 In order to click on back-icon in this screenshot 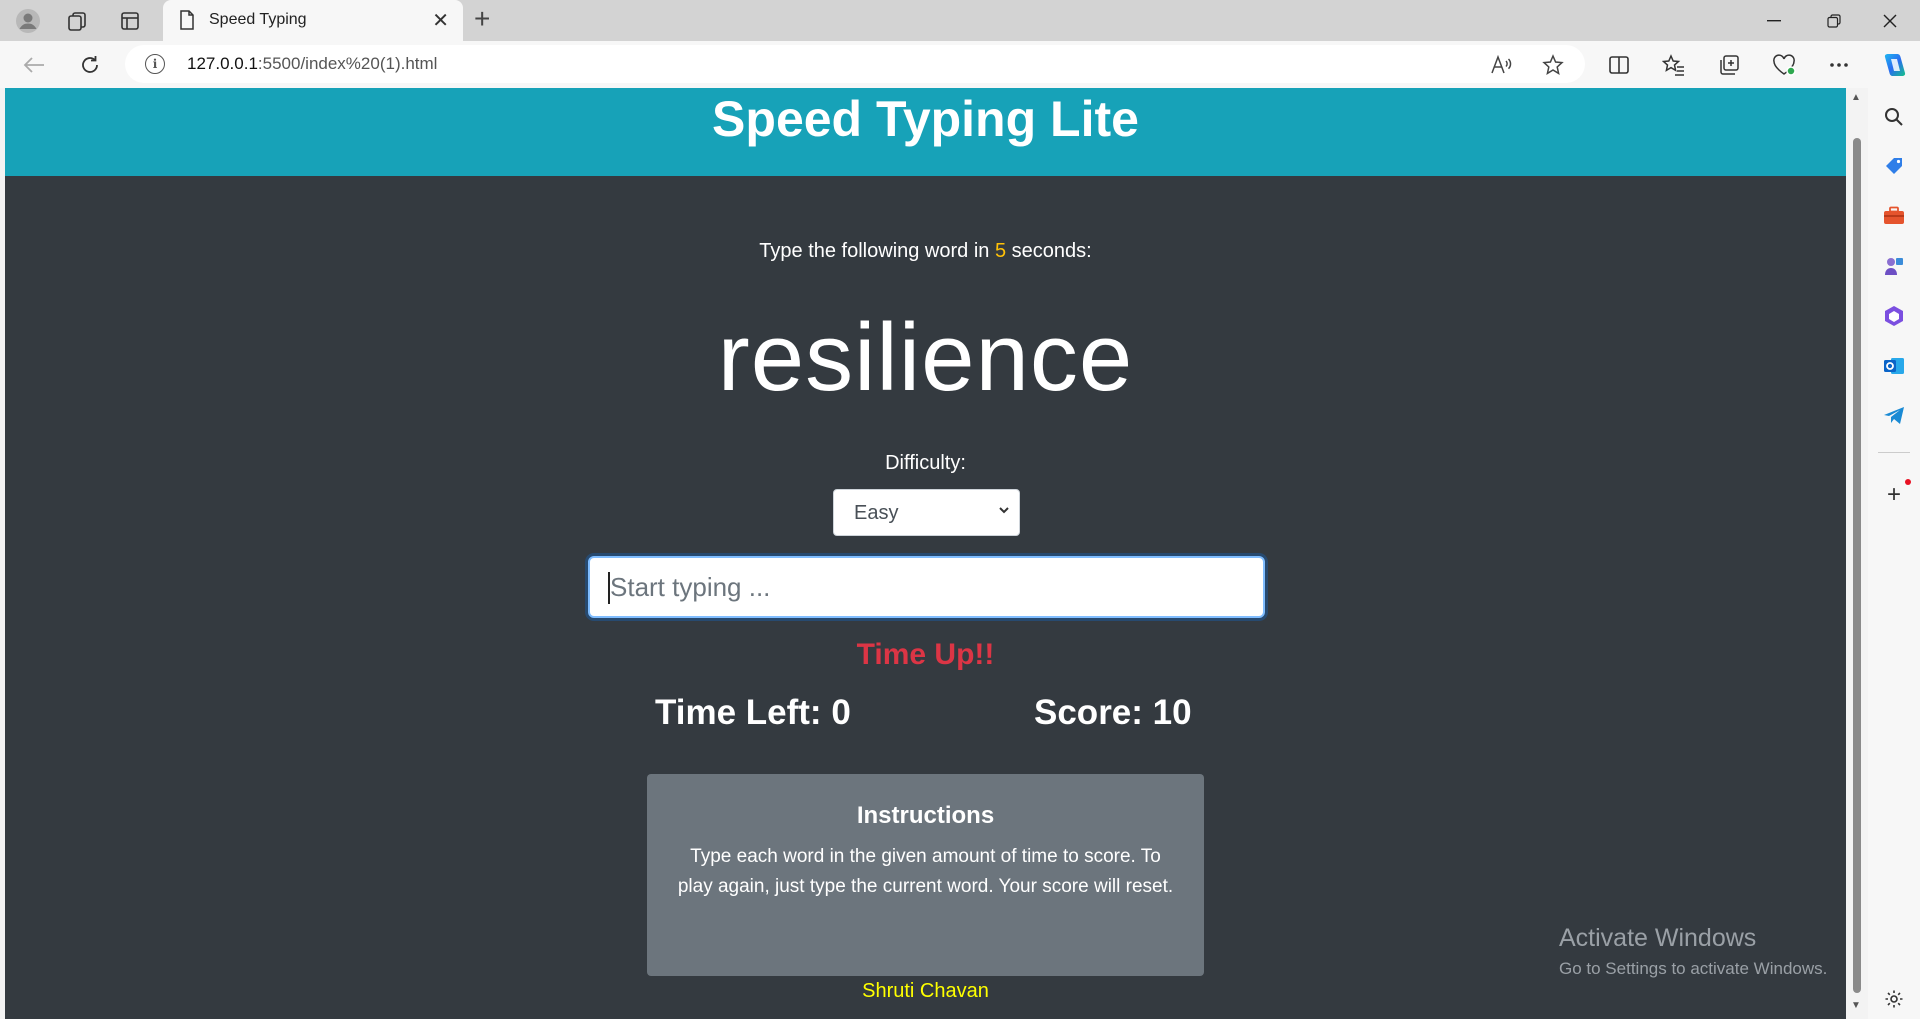, I will do `click(34, 65)`.